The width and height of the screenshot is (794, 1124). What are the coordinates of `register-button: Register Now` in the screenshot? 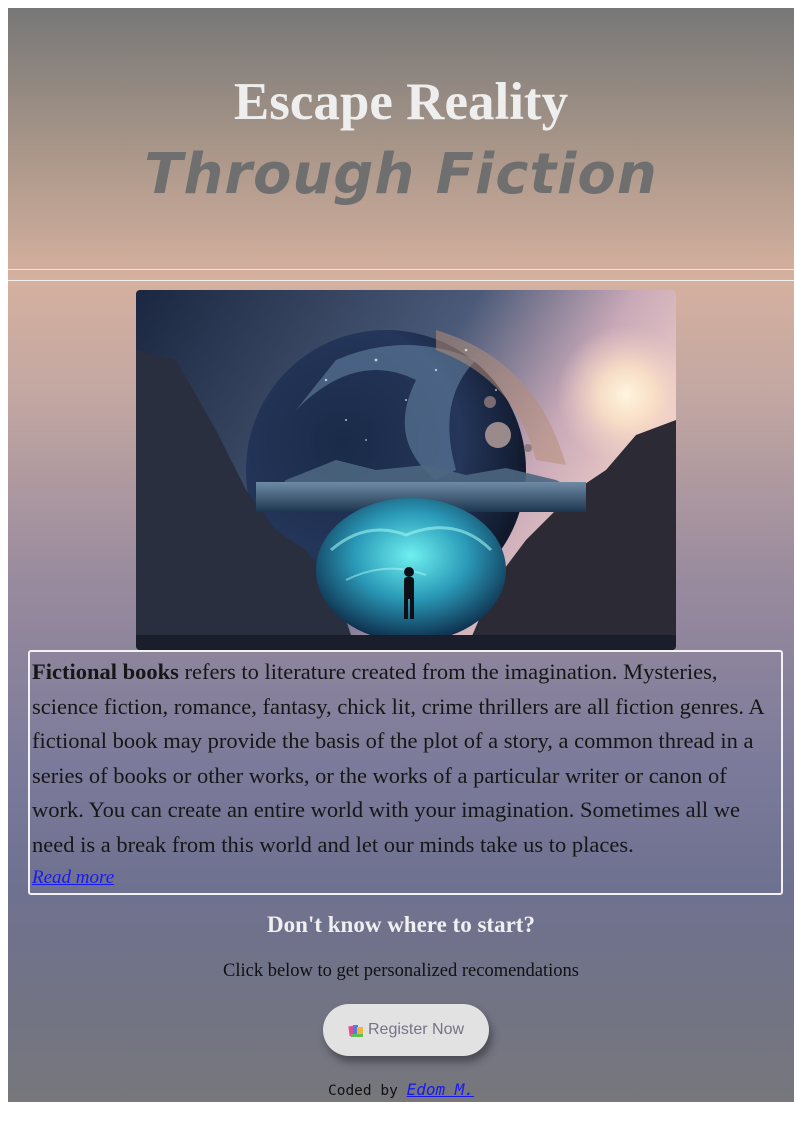 It's located at (406, 1030).